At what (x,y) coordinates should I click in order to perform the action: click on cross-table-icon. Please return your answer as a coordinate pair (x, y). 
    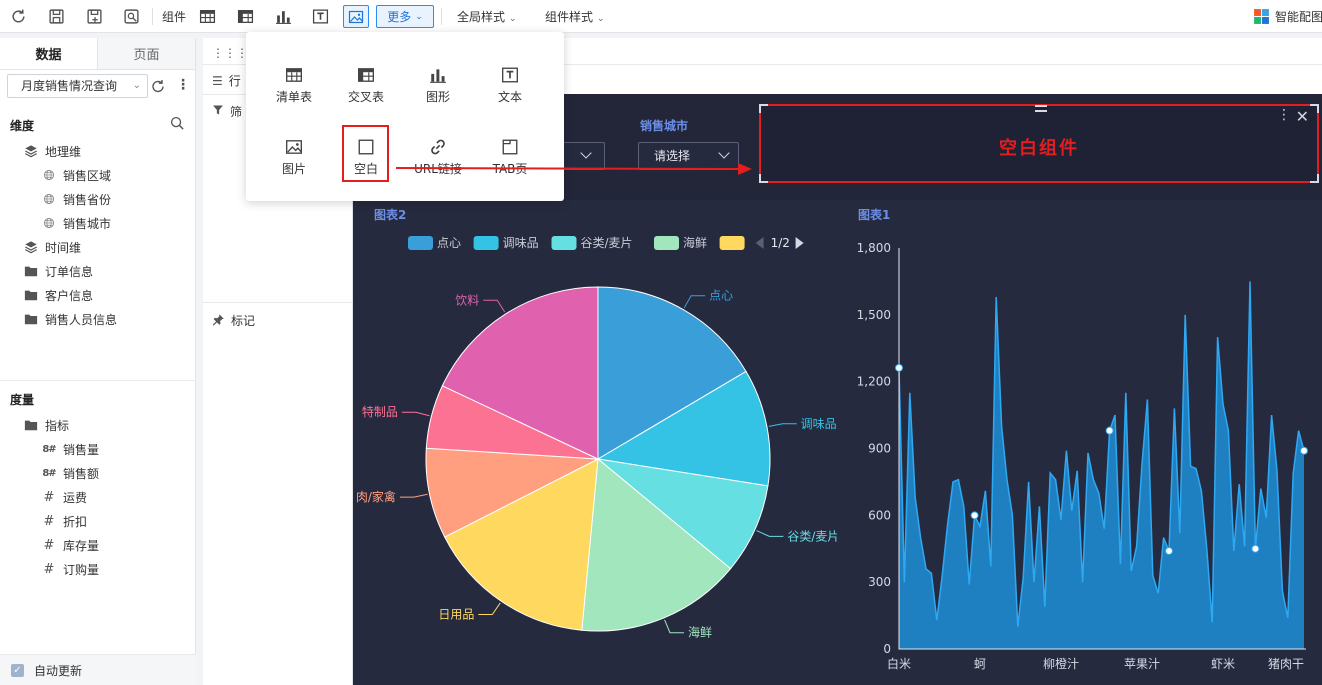
    Looking at the image, I should click on (245, 16).